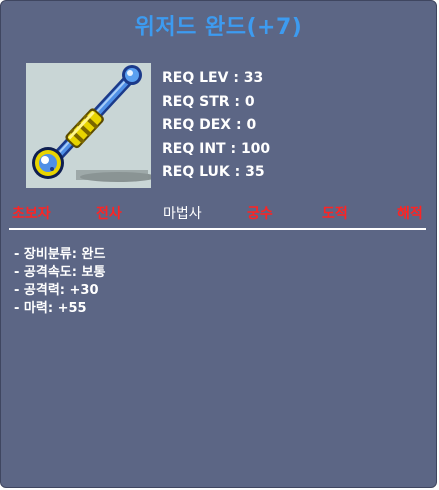  I want to click on req-level: REQ LEV : 33, so click(213, 78).